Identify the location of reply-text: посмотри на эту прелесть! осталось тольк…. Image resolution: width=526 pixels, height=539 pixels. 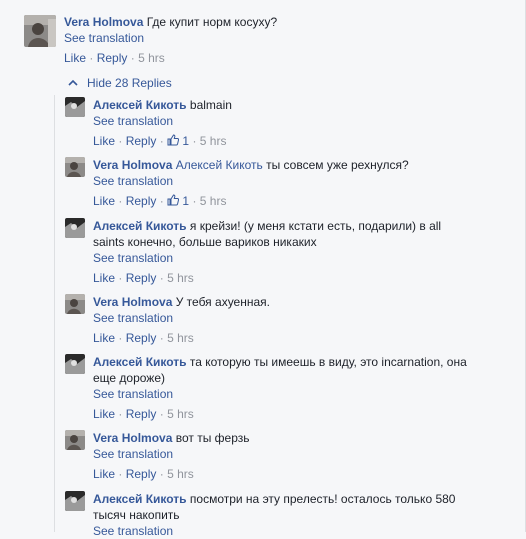
(322, 499).